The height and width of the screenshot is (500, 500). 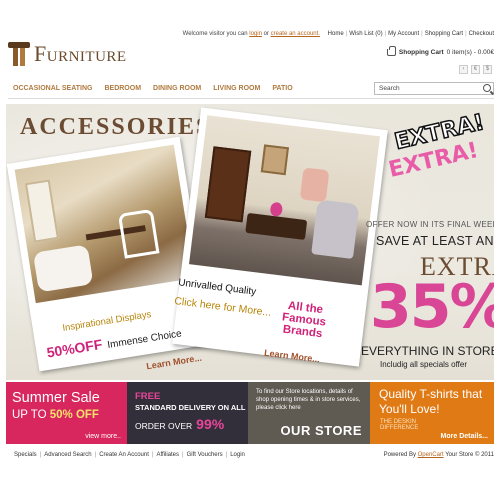 I want to click on order-over-text: ORDER OVER 99%, so click(x=179, y=424).